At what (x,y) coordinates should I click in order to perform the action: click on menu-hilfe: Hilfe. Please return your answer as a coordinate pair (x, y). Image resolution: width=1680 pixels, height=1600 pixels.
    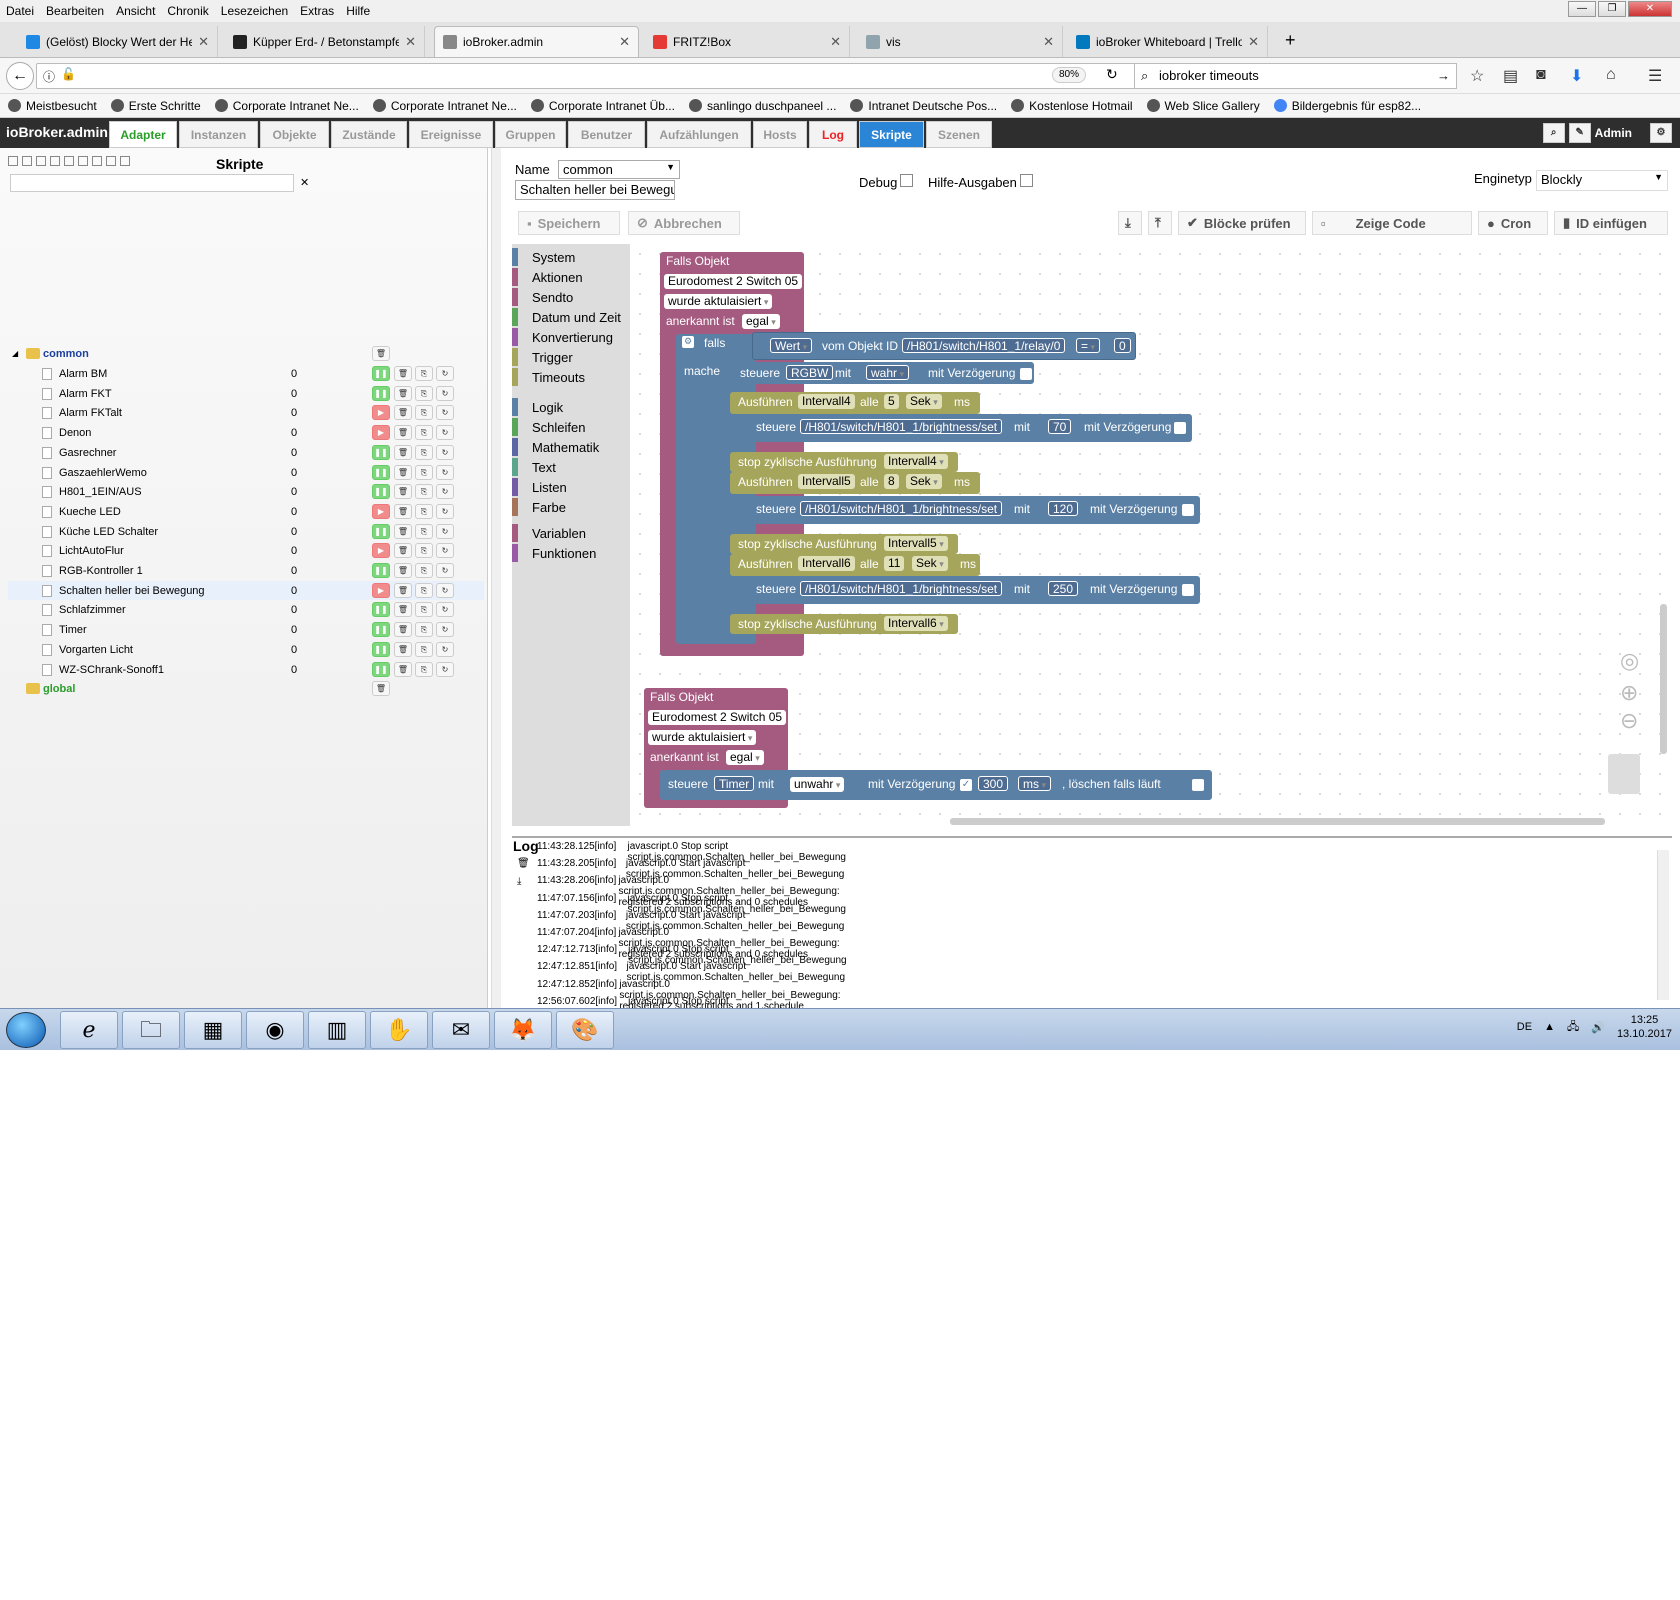
    Looking at the image, I should click on (358, 11).